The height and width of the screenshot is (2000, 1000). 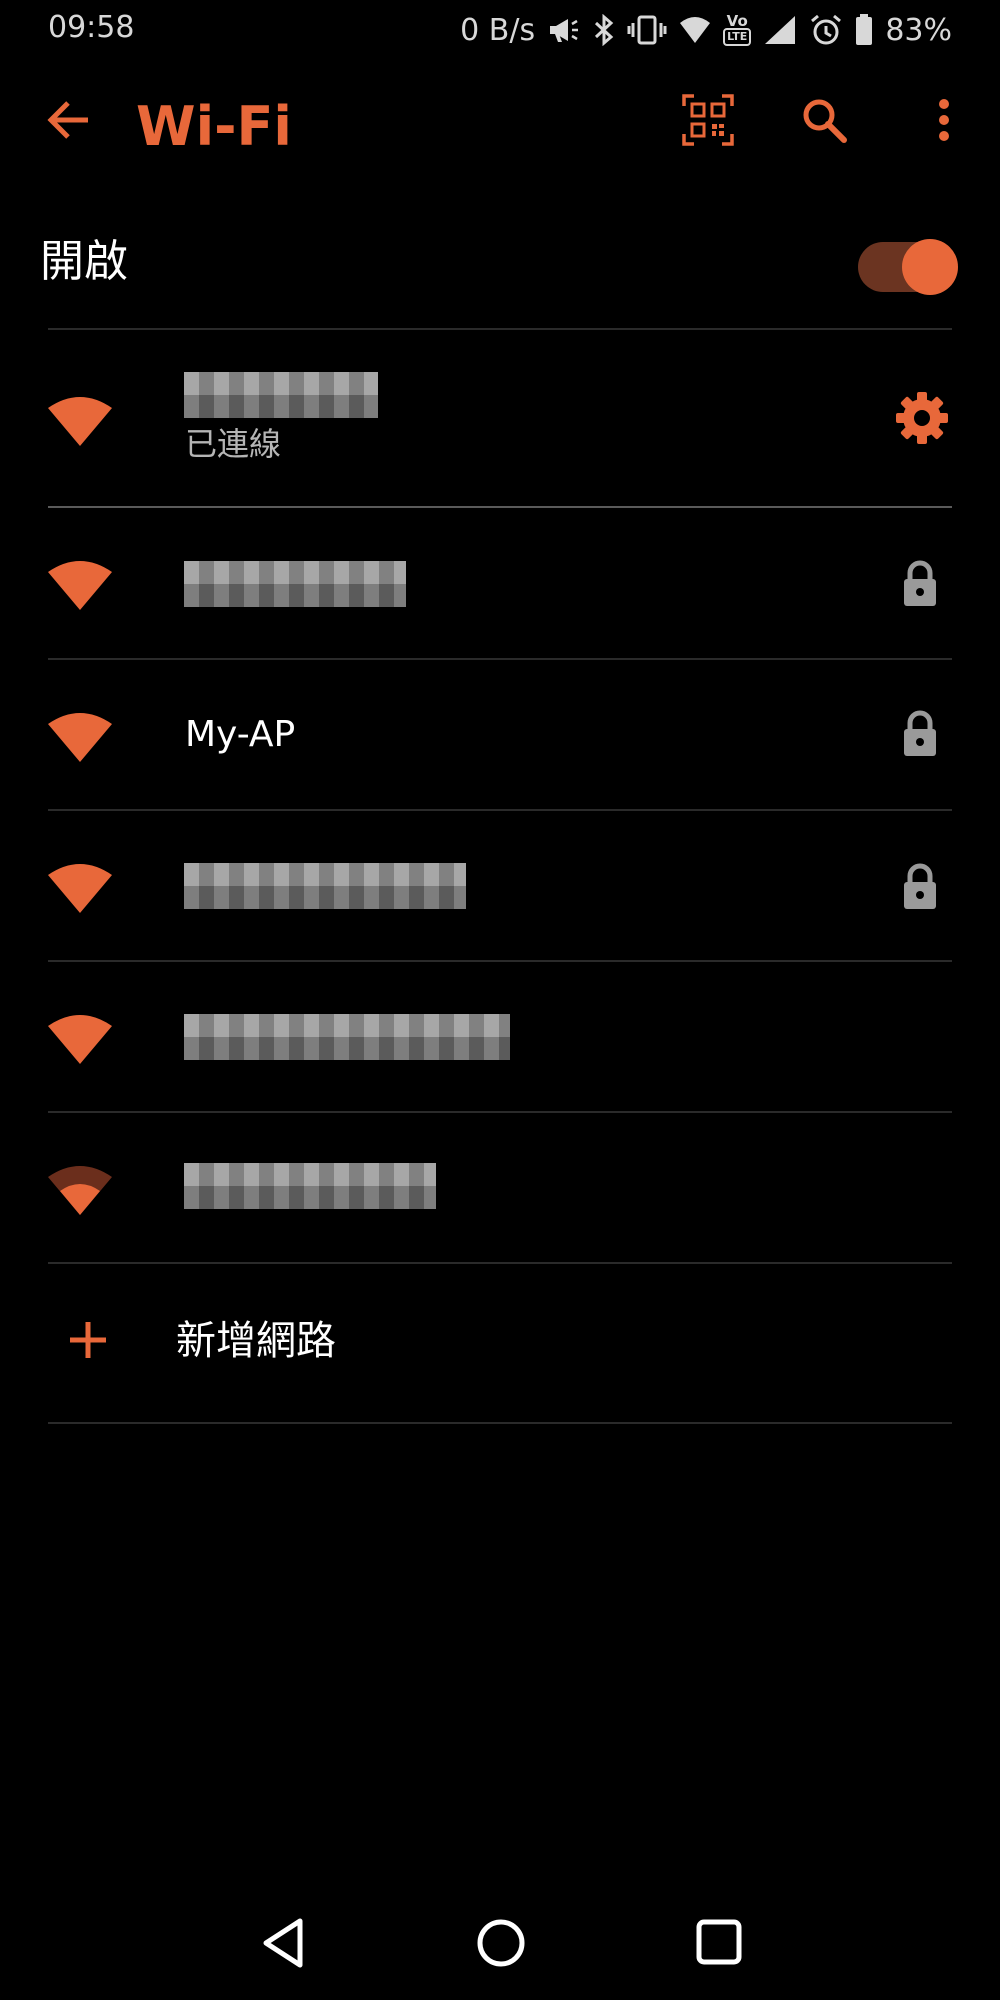 I want to click on nav-back-icon, so click(x=283, y=1943).